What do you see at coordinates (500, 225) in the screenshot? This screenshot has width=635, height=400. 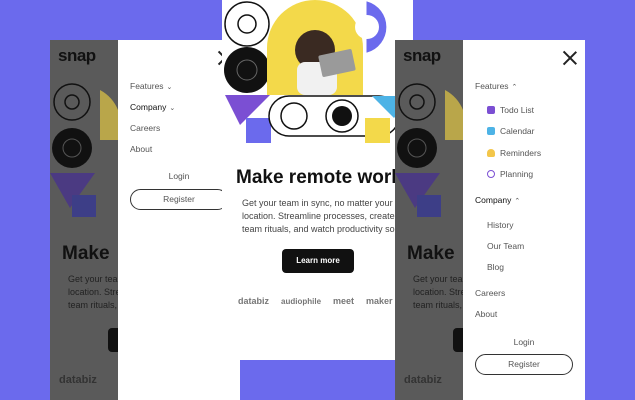 I see `submenu-item-history: History` at bounding box center [500, 225].